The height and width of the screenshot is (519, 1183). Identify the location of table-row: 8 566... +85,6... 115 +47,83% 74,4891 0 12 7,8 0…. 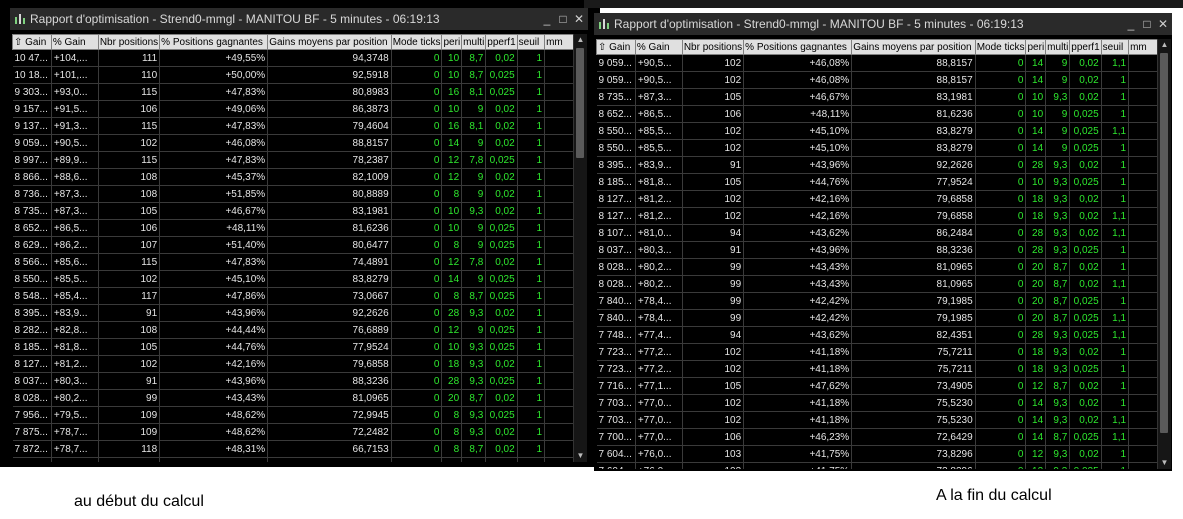
(293, 262).